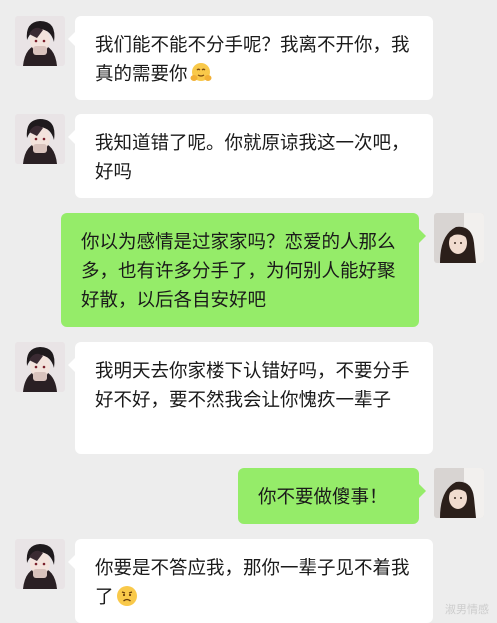 Image resolution: width=497 pixels, height=623 pixels. I want to click on message-text: 你不要做傻事！, so click(323, 497).